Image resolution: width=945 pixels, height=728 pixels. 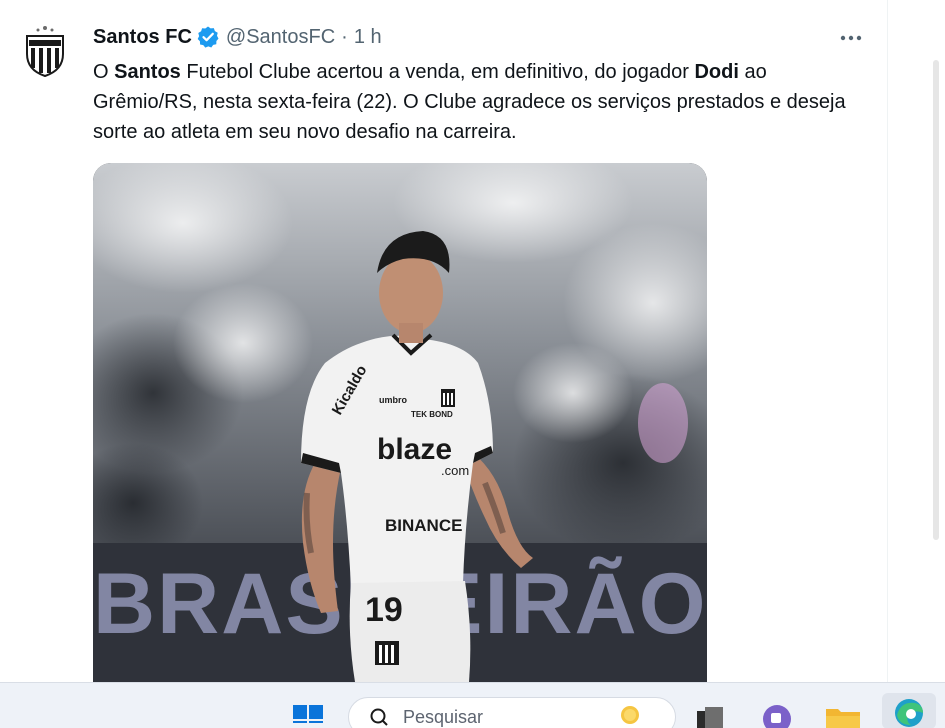 What do you see at coordinates (208, 37) in the screenshot?
I see `verified-badge-icon` at bounding box center [208, 37].